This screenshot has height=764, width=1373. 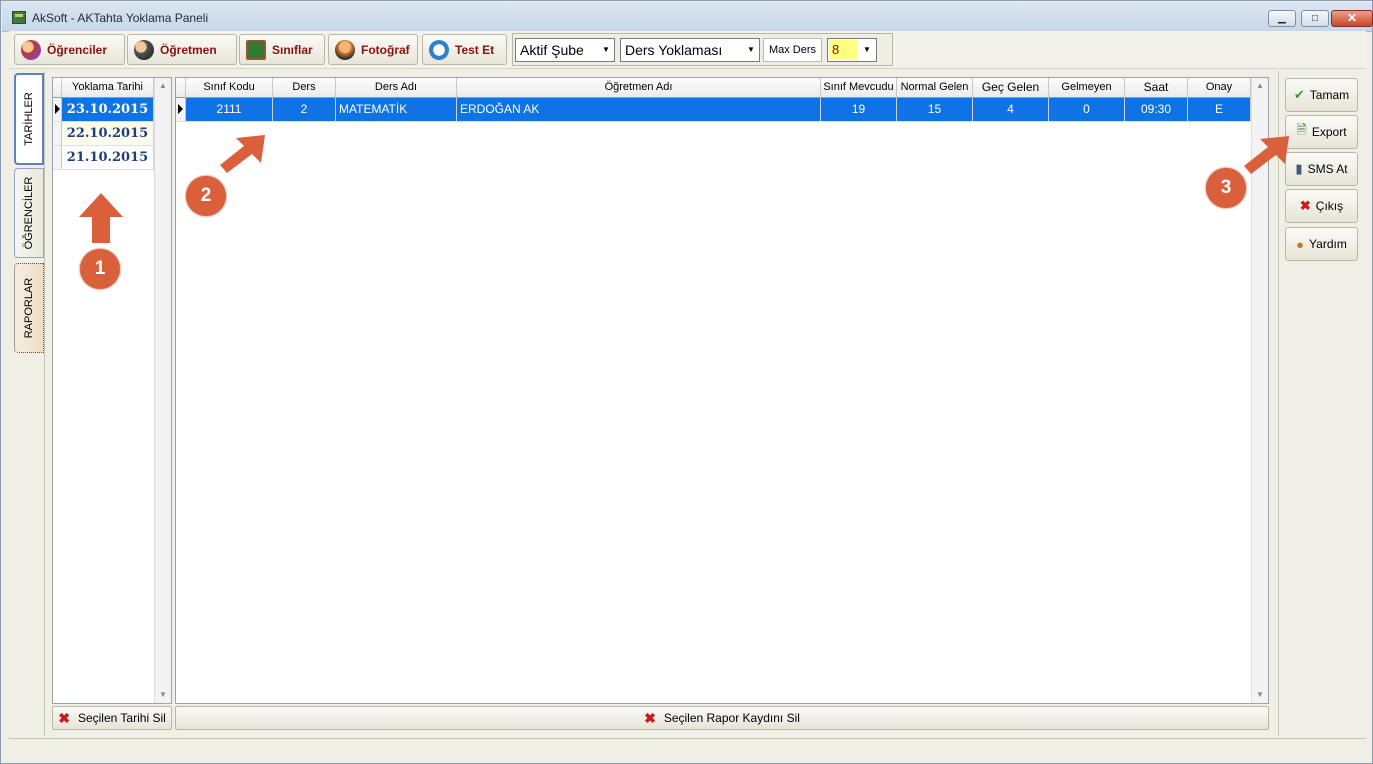 I want to click on help-button-label: Yardım, so click(x=1328, y=244).